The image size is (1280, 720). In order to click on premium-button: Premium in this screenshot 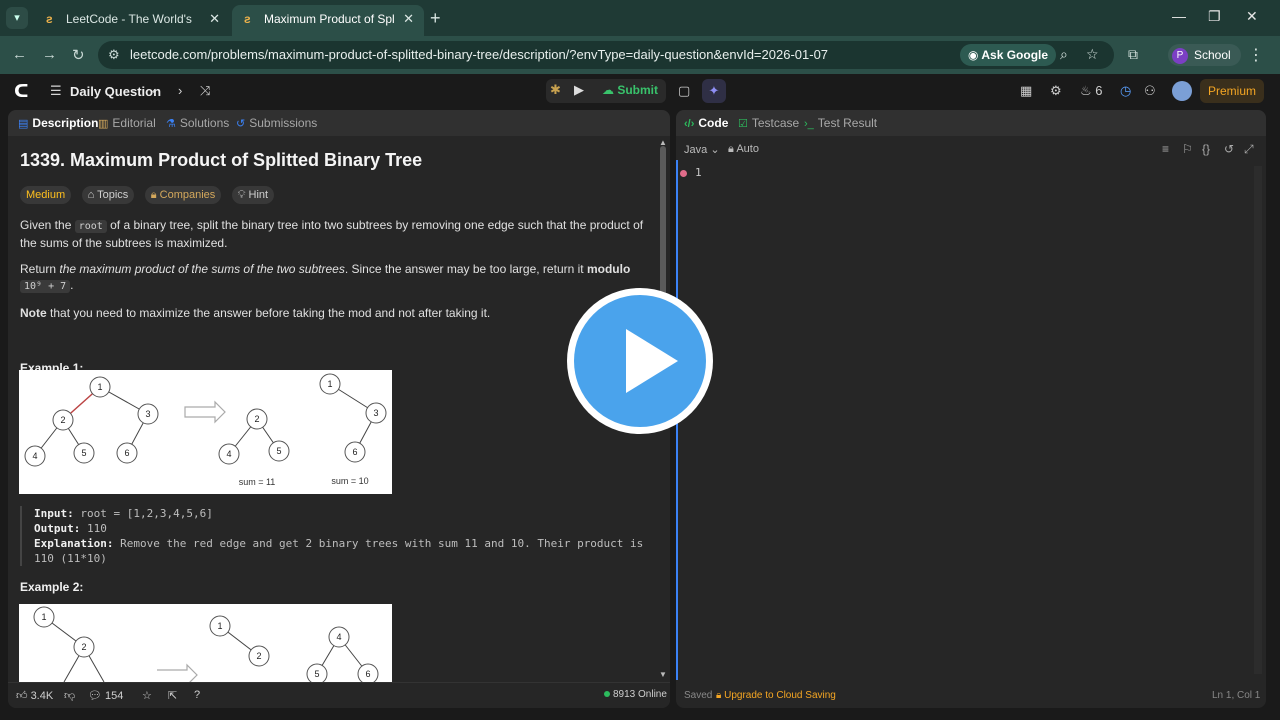, I will do `click(1232, 91)`.